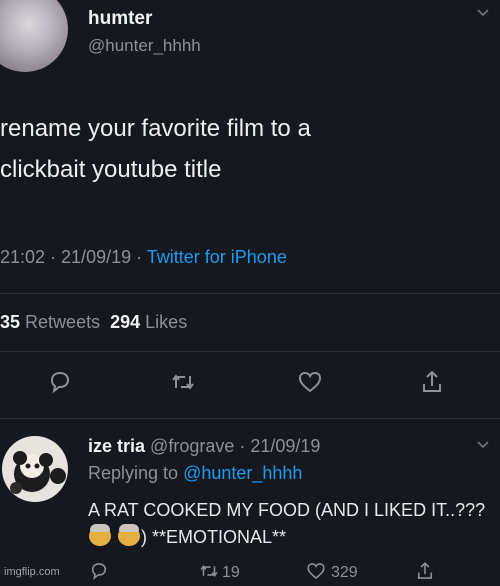 This screenshot has height=586, width=500. I want to click on reply-display-name: ize tria, so click(116, 446).